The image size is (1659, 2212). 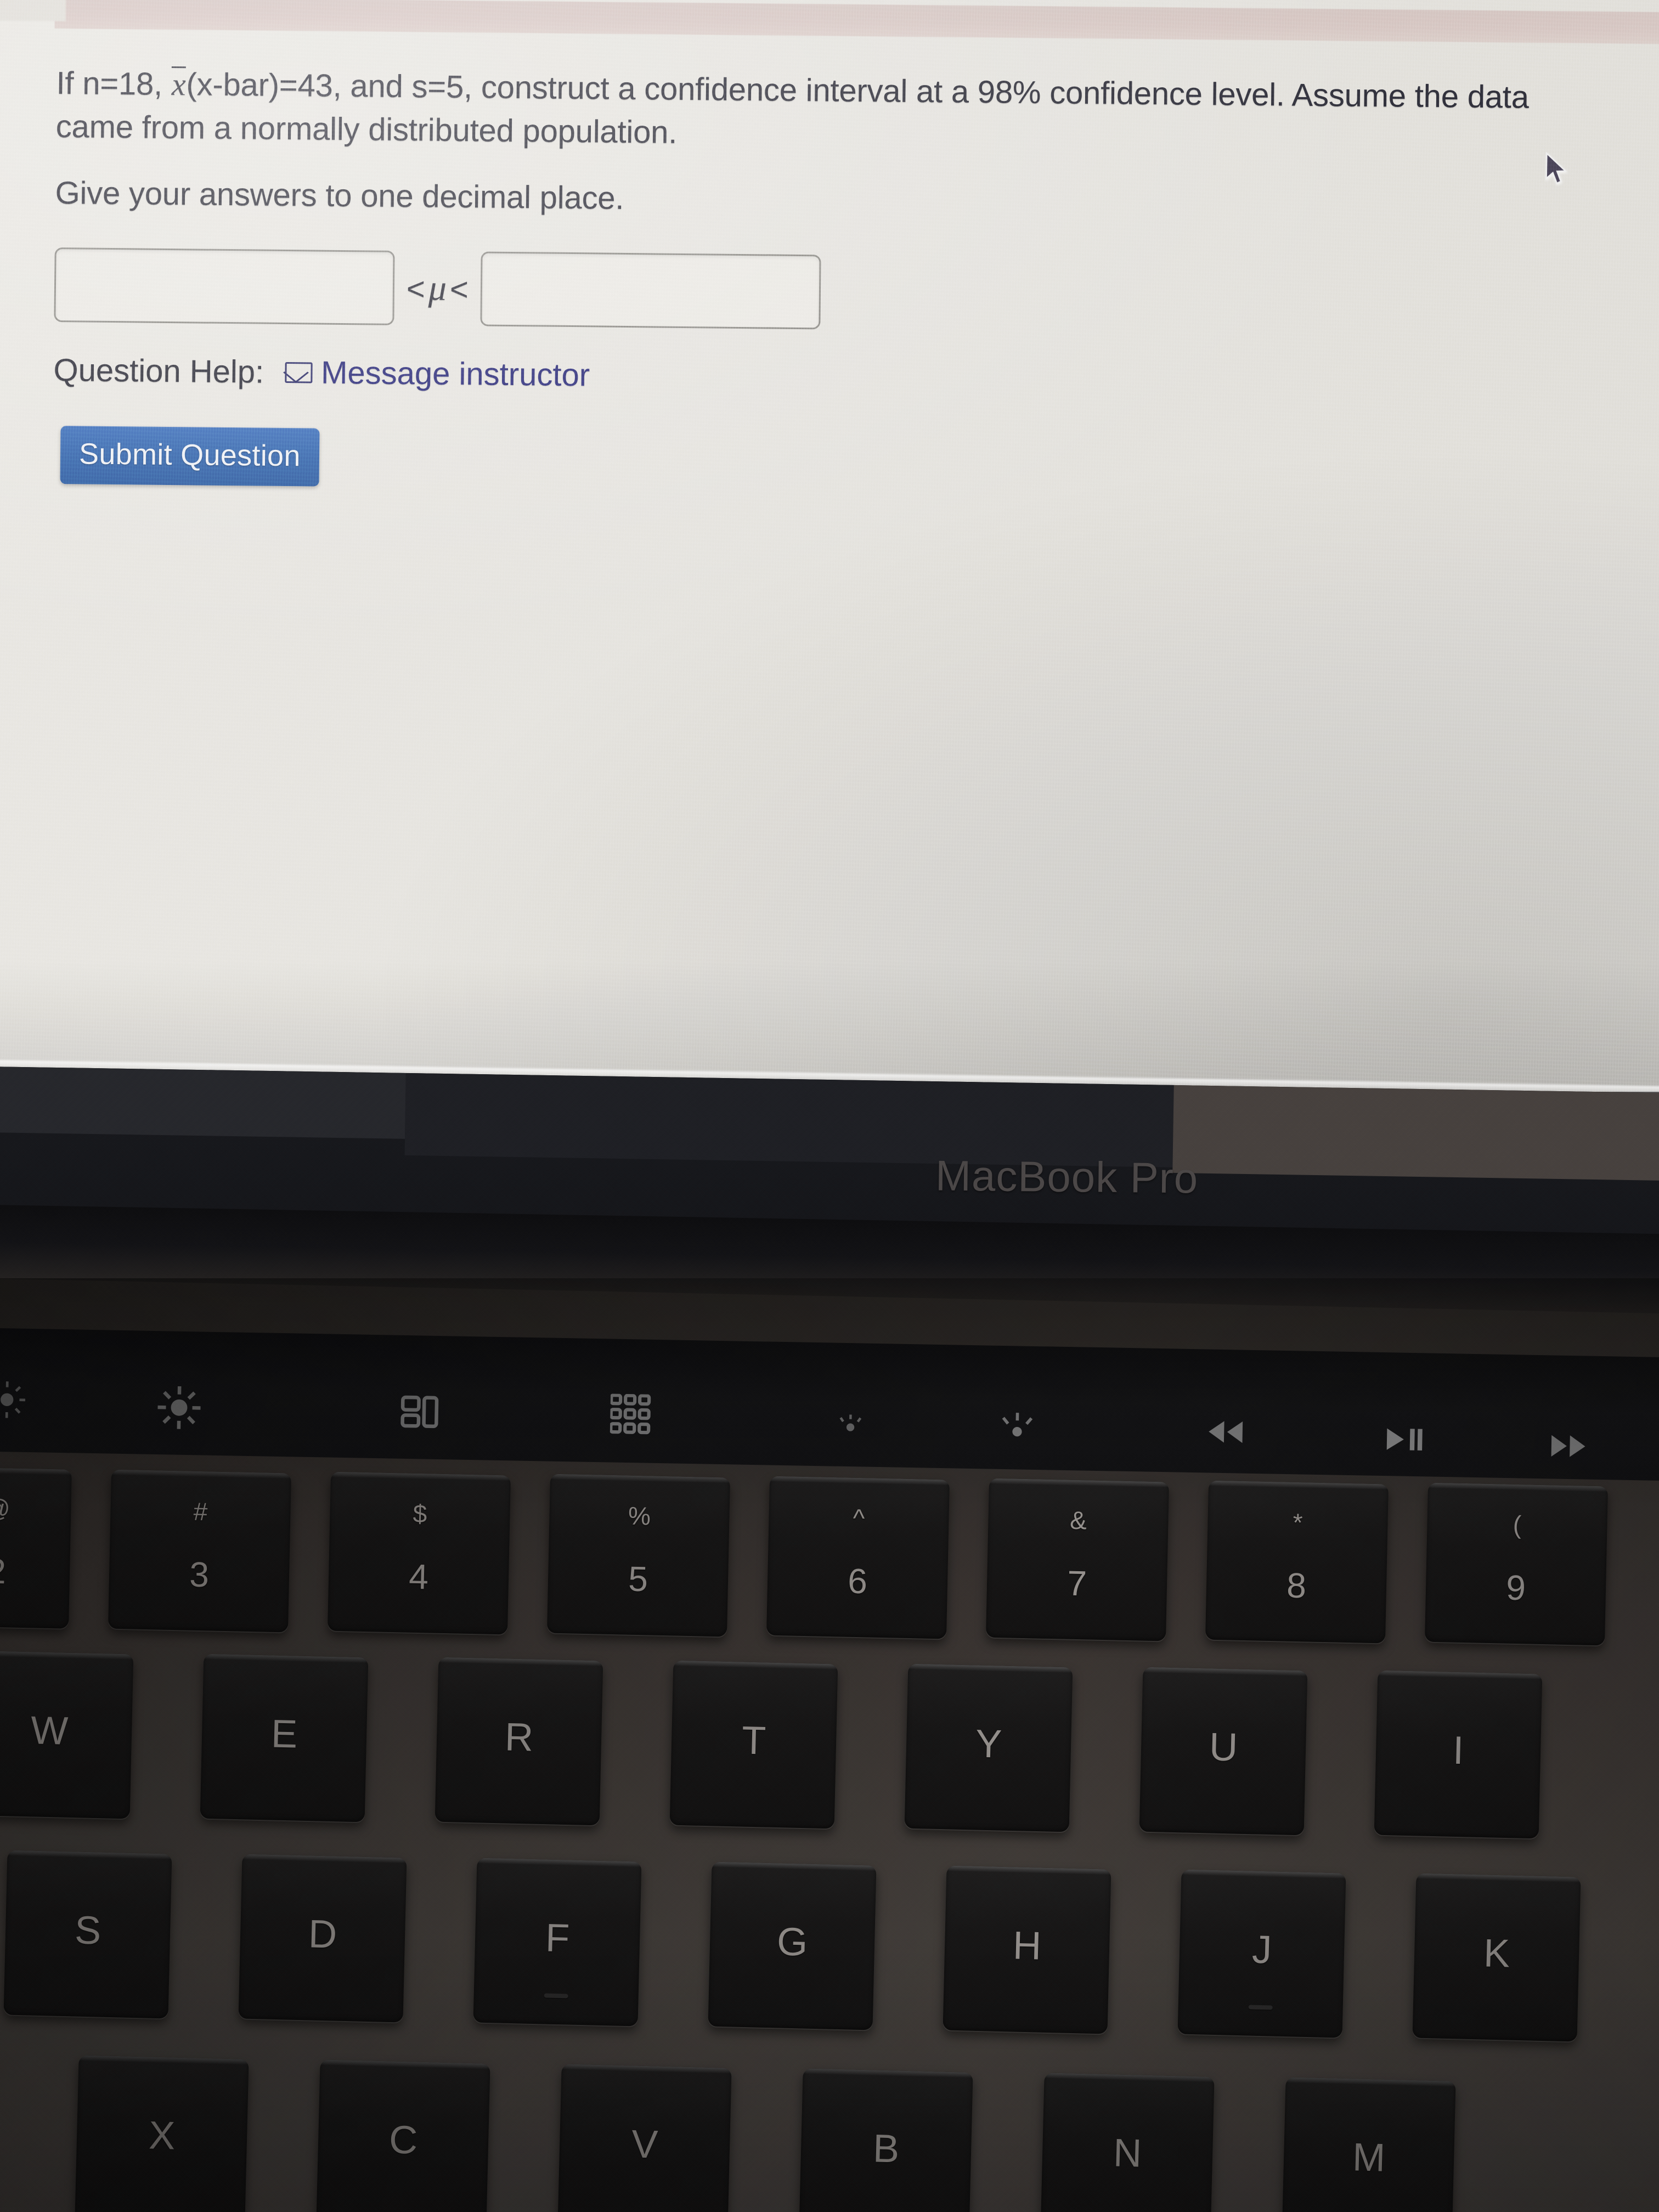 I want to click on key-label: W, so click(x=49, y=1730).